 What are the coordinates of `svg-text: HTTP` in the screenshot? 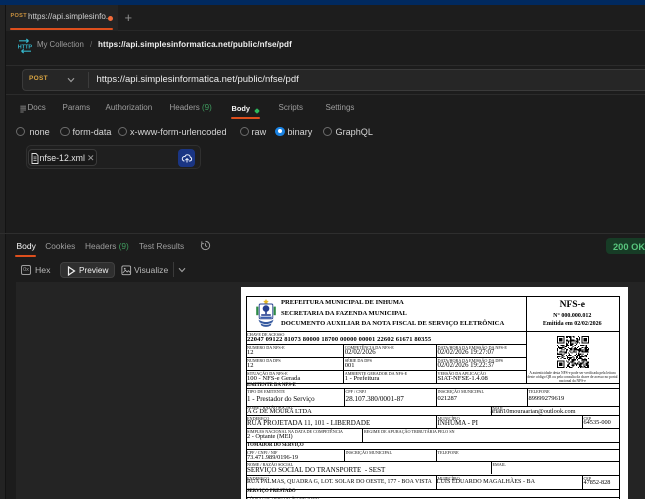 It's located at (24, 47).